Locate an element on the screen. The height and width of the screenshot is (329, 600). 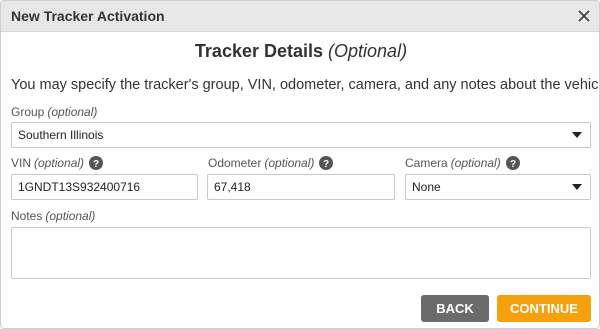
group-label-text: Group is located at coordinates (28, 112).